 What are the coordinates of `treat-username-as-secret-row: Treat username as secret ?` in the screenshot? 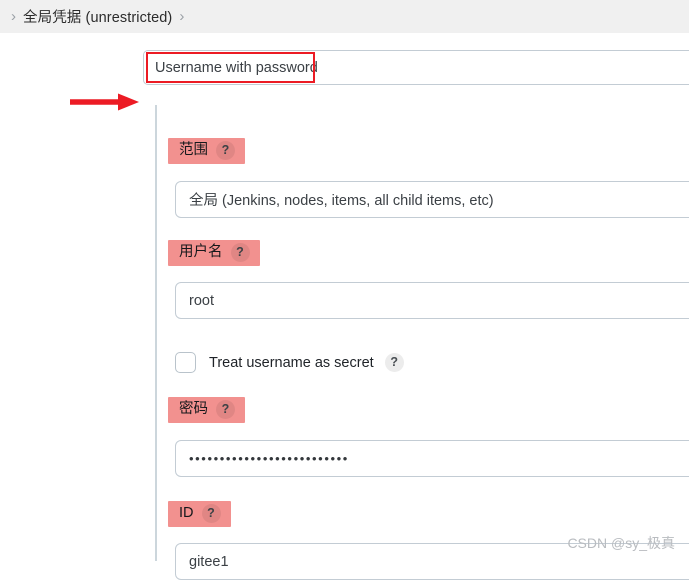 It's located at (289, 362).